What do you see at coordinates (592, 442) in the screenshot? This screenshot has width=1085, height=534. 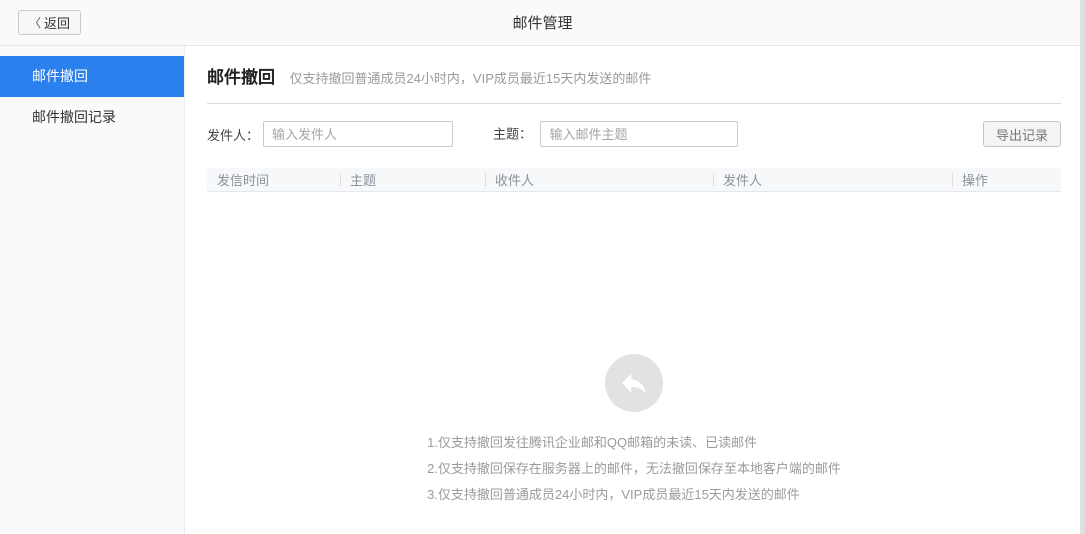 I see `recall-tip-1: 1.仅支持撤回发往腾讯企业邮和QQ邮箱的未读、已读邮件` at bounding box center [592, 442].